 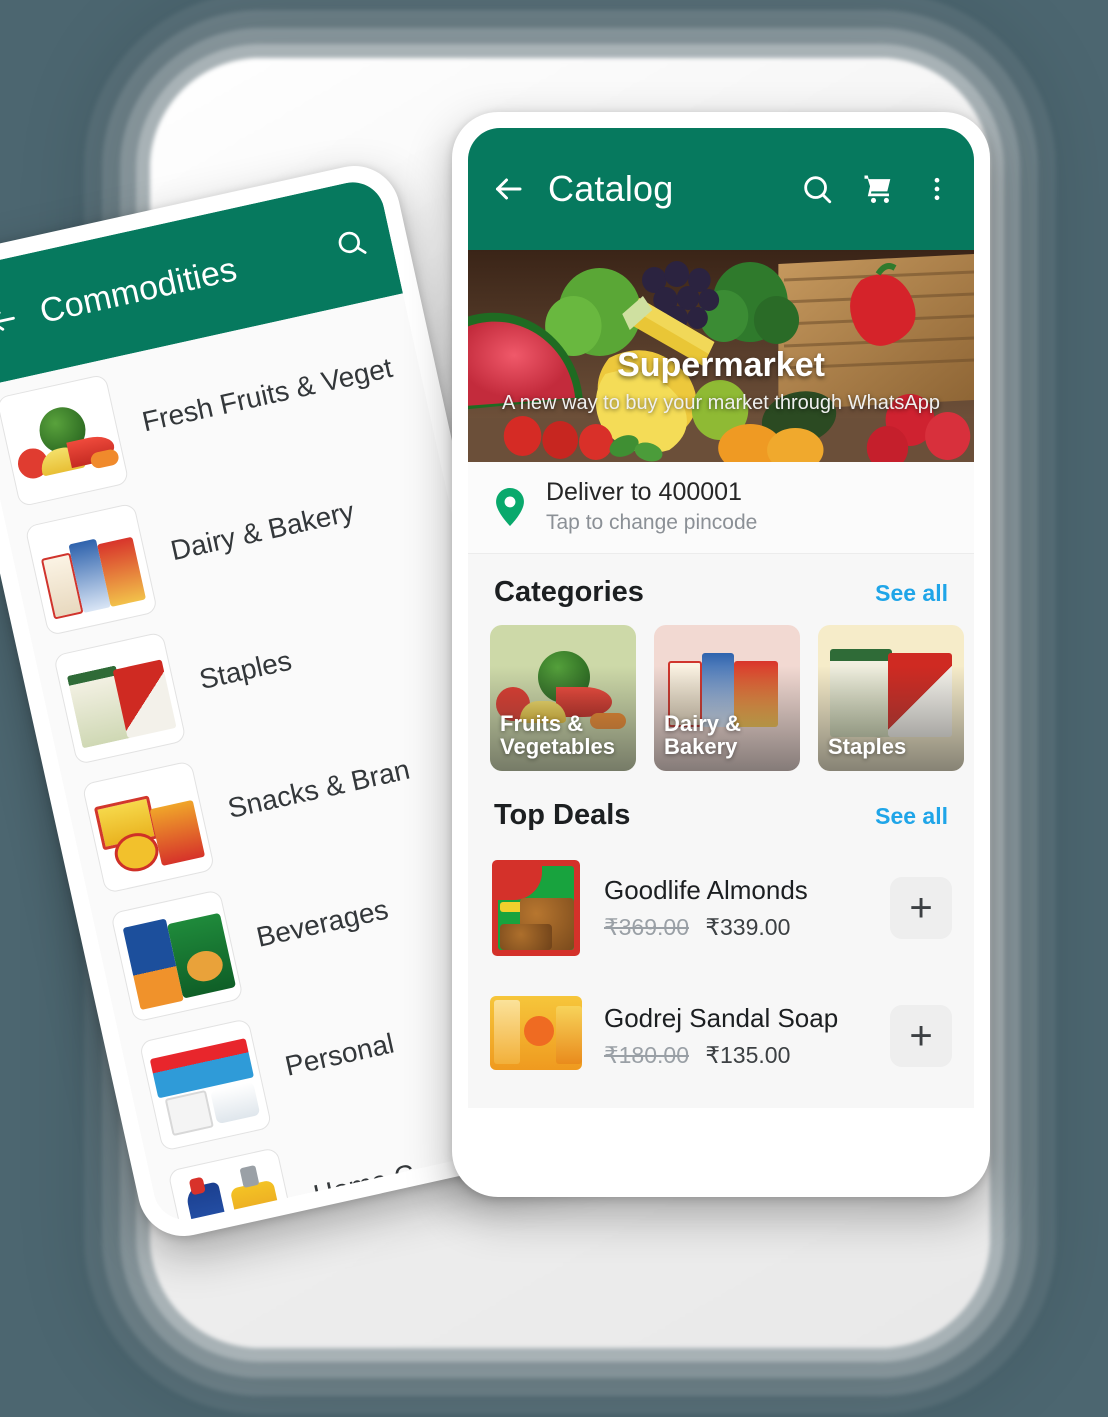 I want to click on category-card-dairy-bakery: Dairy & Bakery, so click(x=727, y=698).